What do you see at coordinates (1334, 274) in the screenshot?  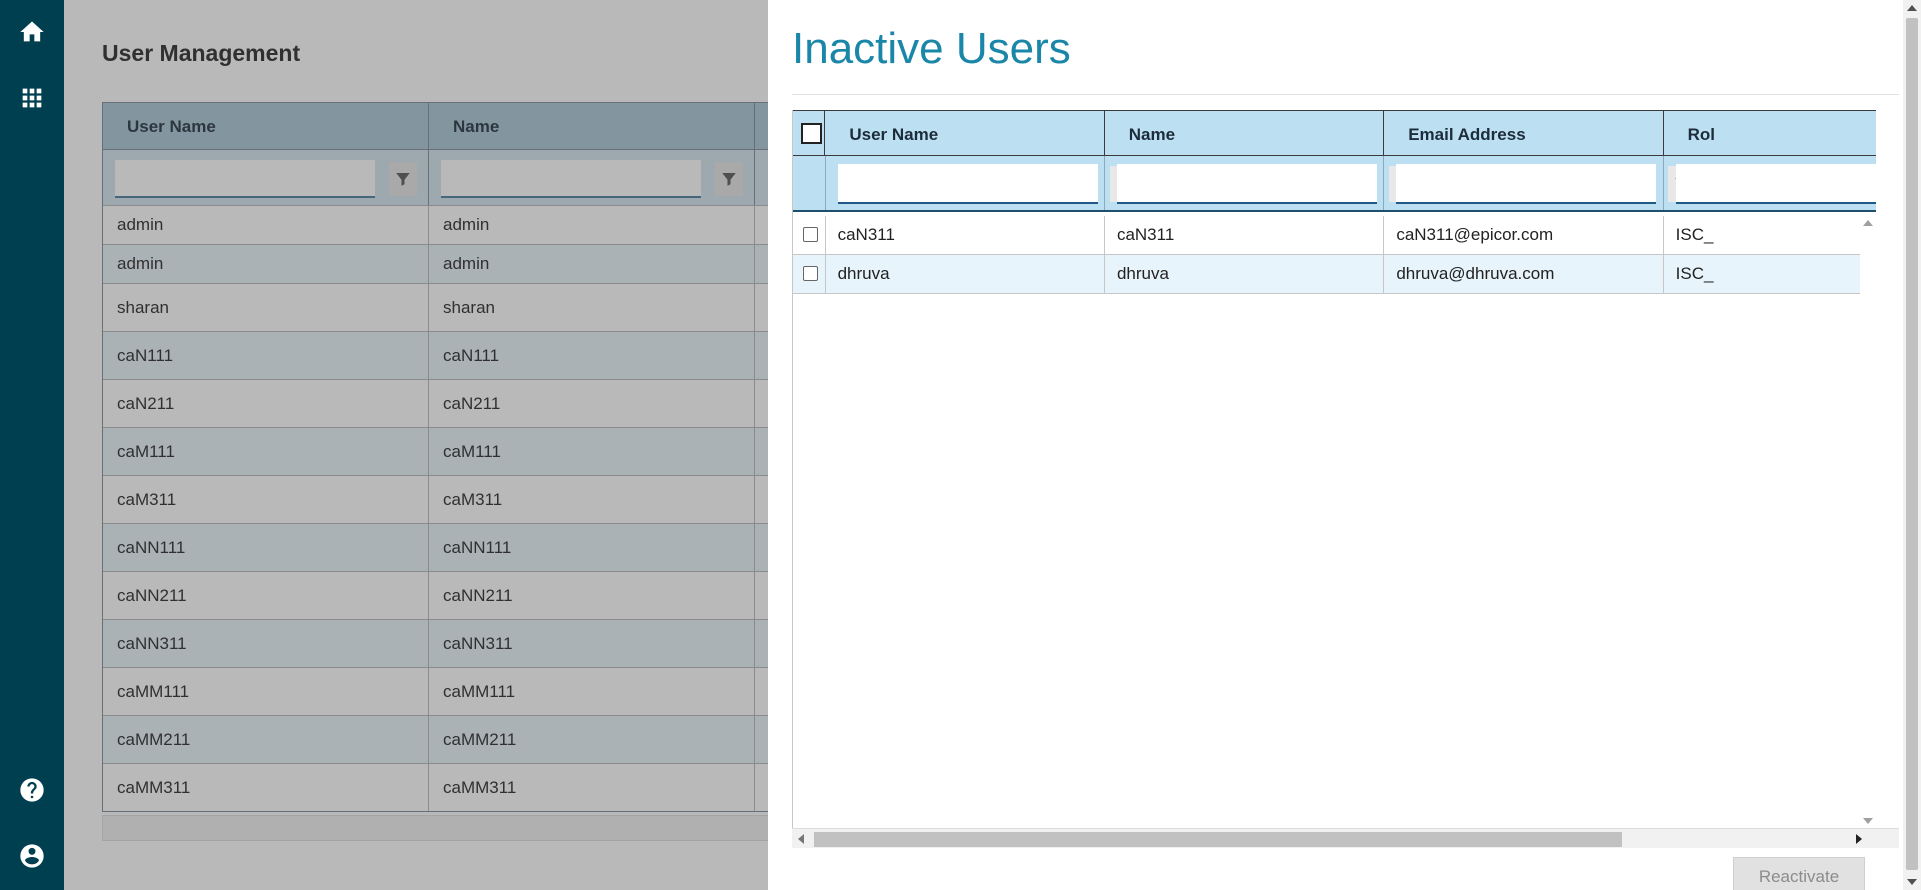 I see `table-row: dhruva dhruva dhruva@dhruva.com ISC_` at bounding box center [1334, 274].